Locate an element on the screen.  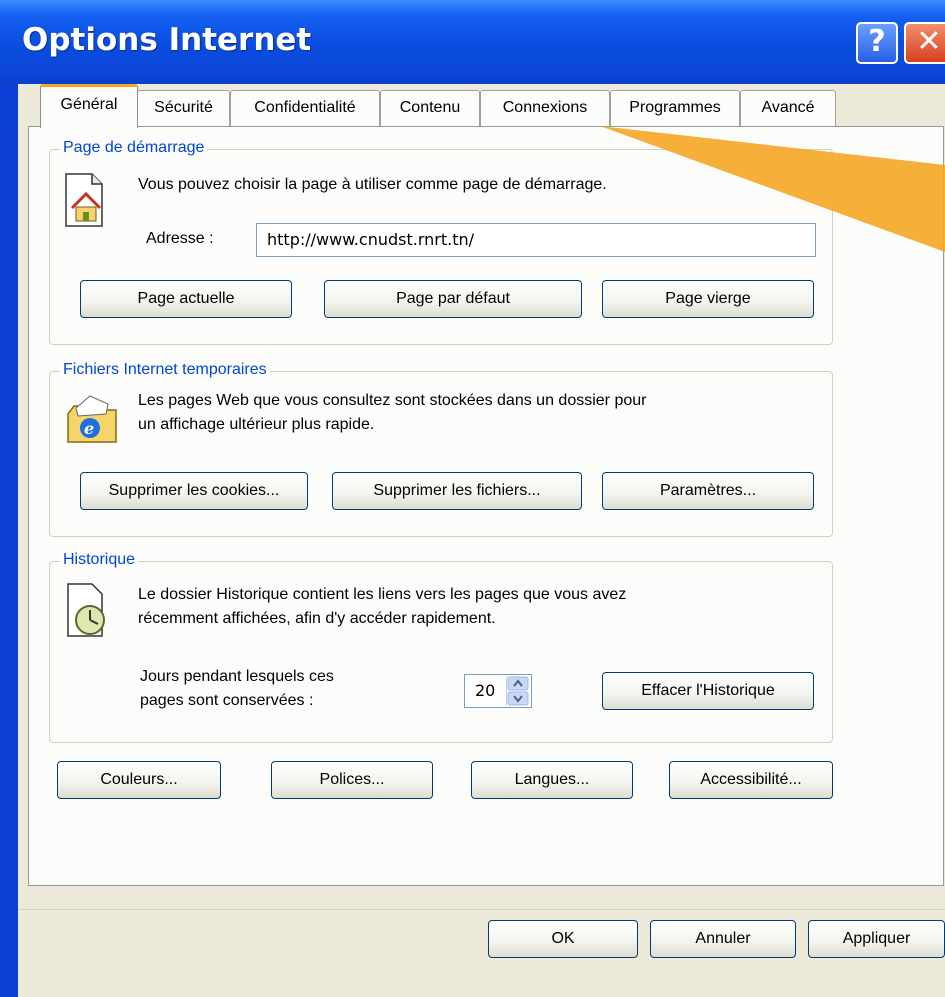
title-bar: Options Internet ? ✕ is located at coordinates (472, 42).